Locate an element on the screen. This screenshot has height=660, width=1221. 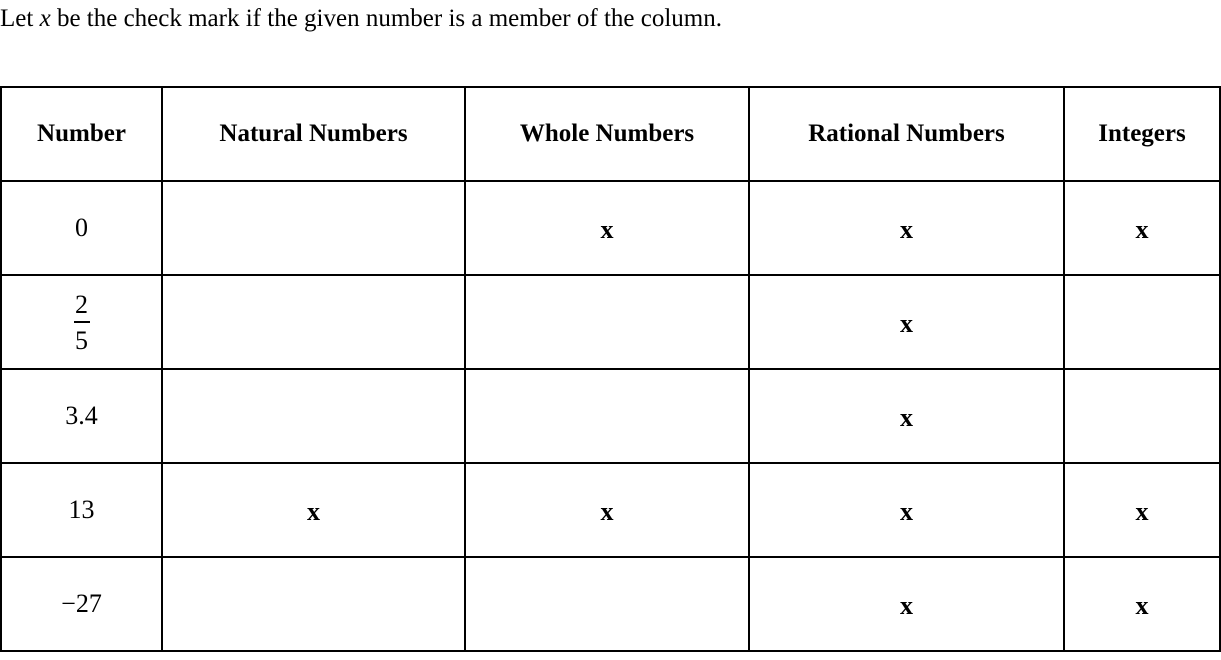
number-cell: 0 is located at coordinates (81, 228).